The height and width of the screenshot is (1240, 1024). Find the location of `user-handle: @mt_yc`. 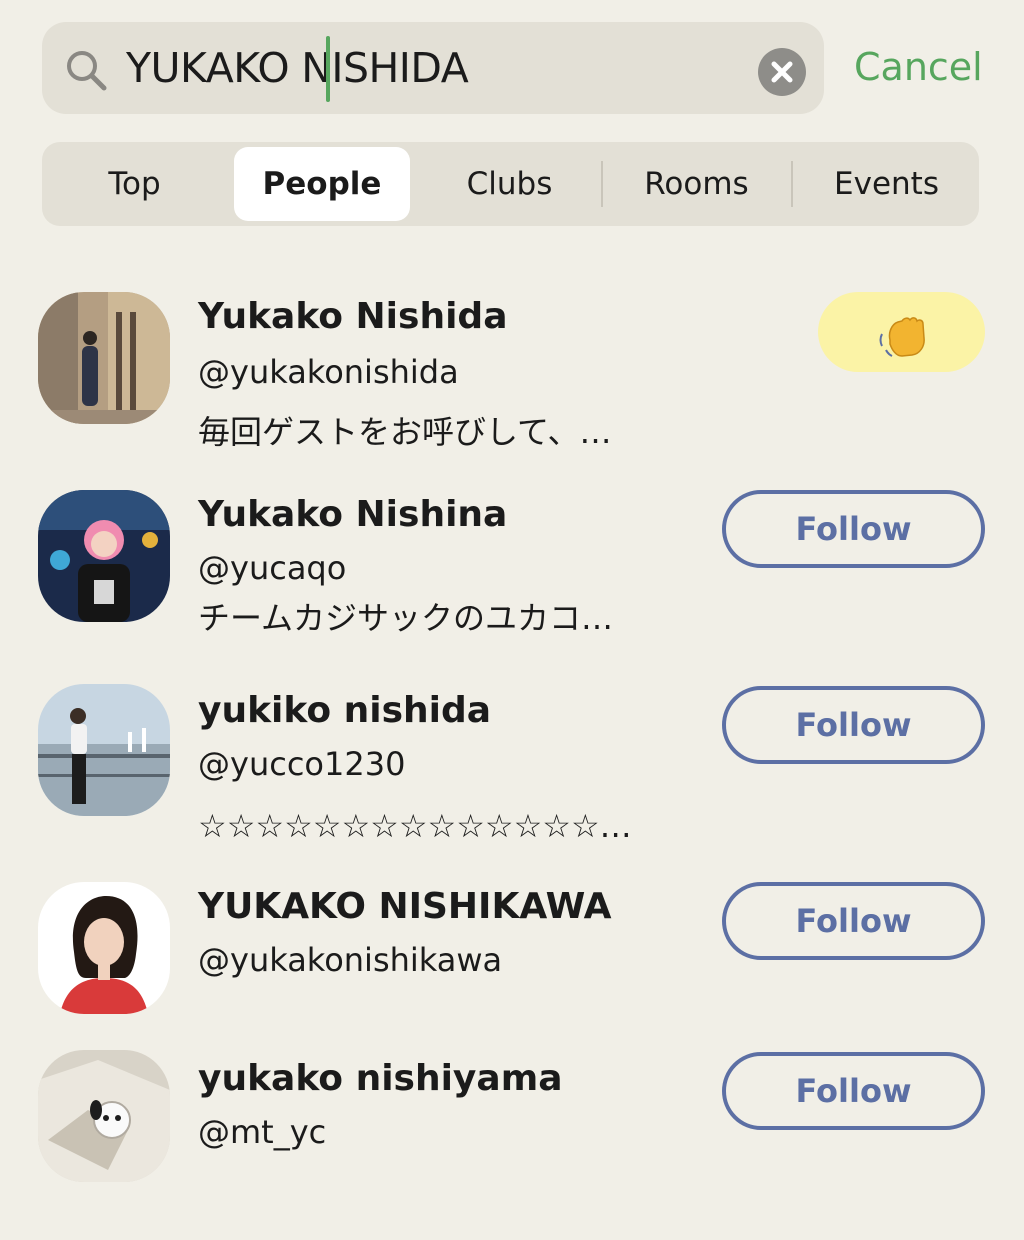

user-handle: @mt_yc is located at coordinates (262, 1132).